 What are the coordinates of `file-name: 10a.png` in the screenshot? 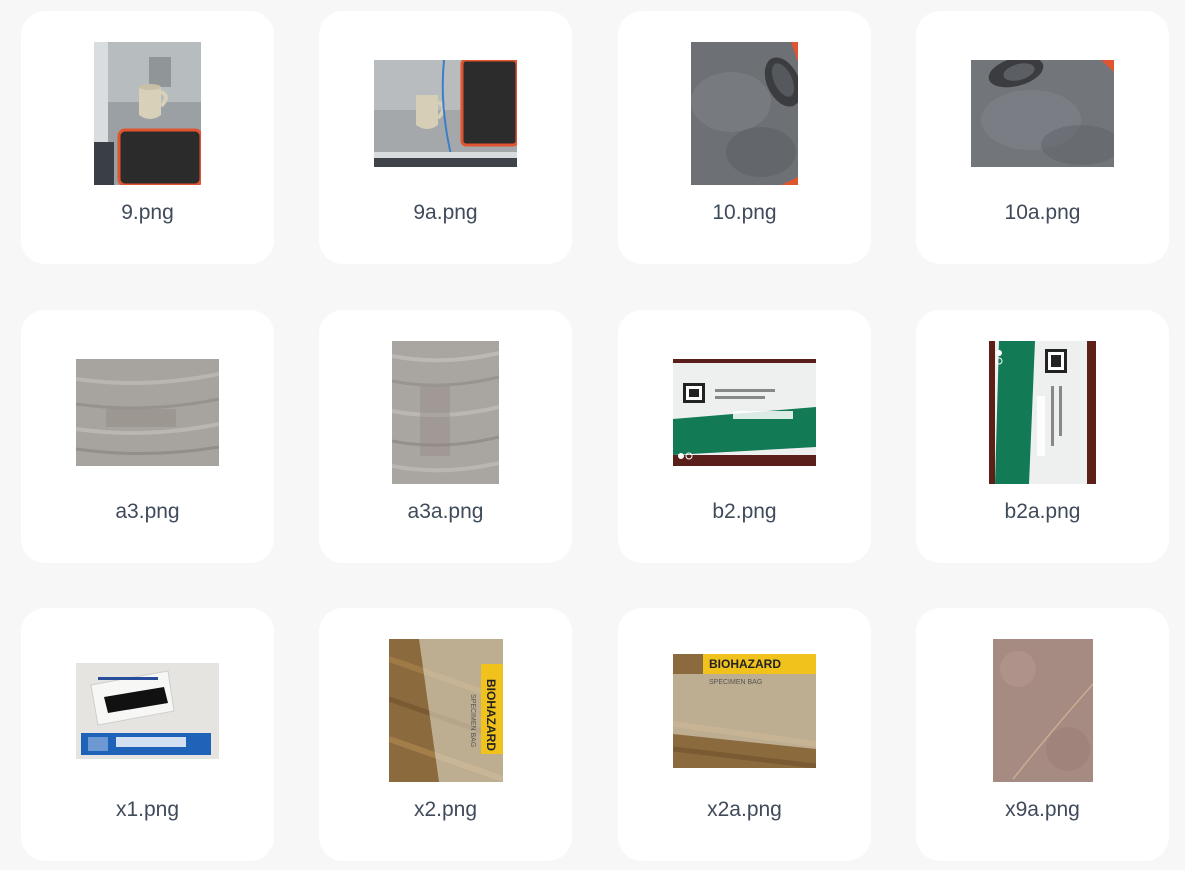 It's located at (1042, 212).